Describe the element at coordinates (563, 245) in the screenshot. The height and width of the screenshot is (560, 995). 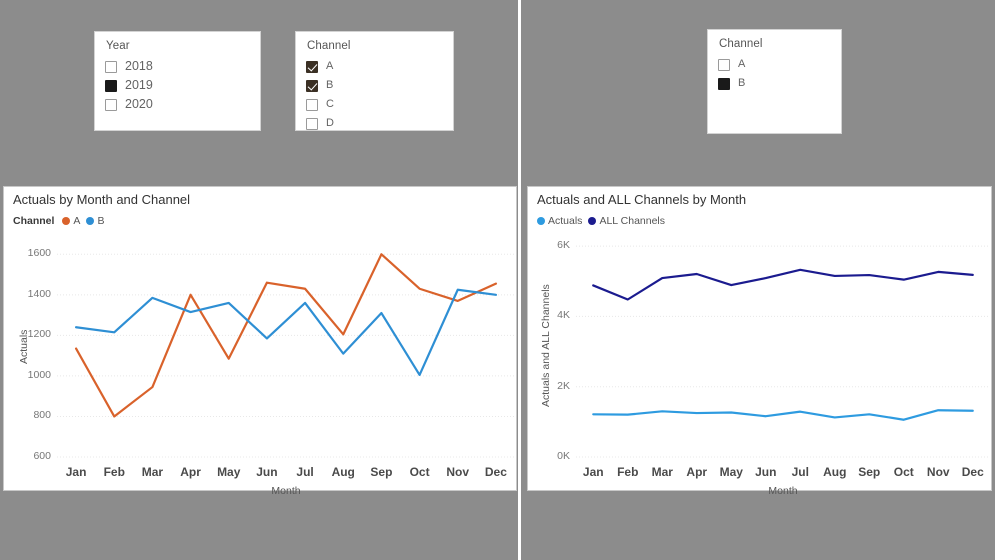
I see `y-axis-tick-label: 6K` at that location.